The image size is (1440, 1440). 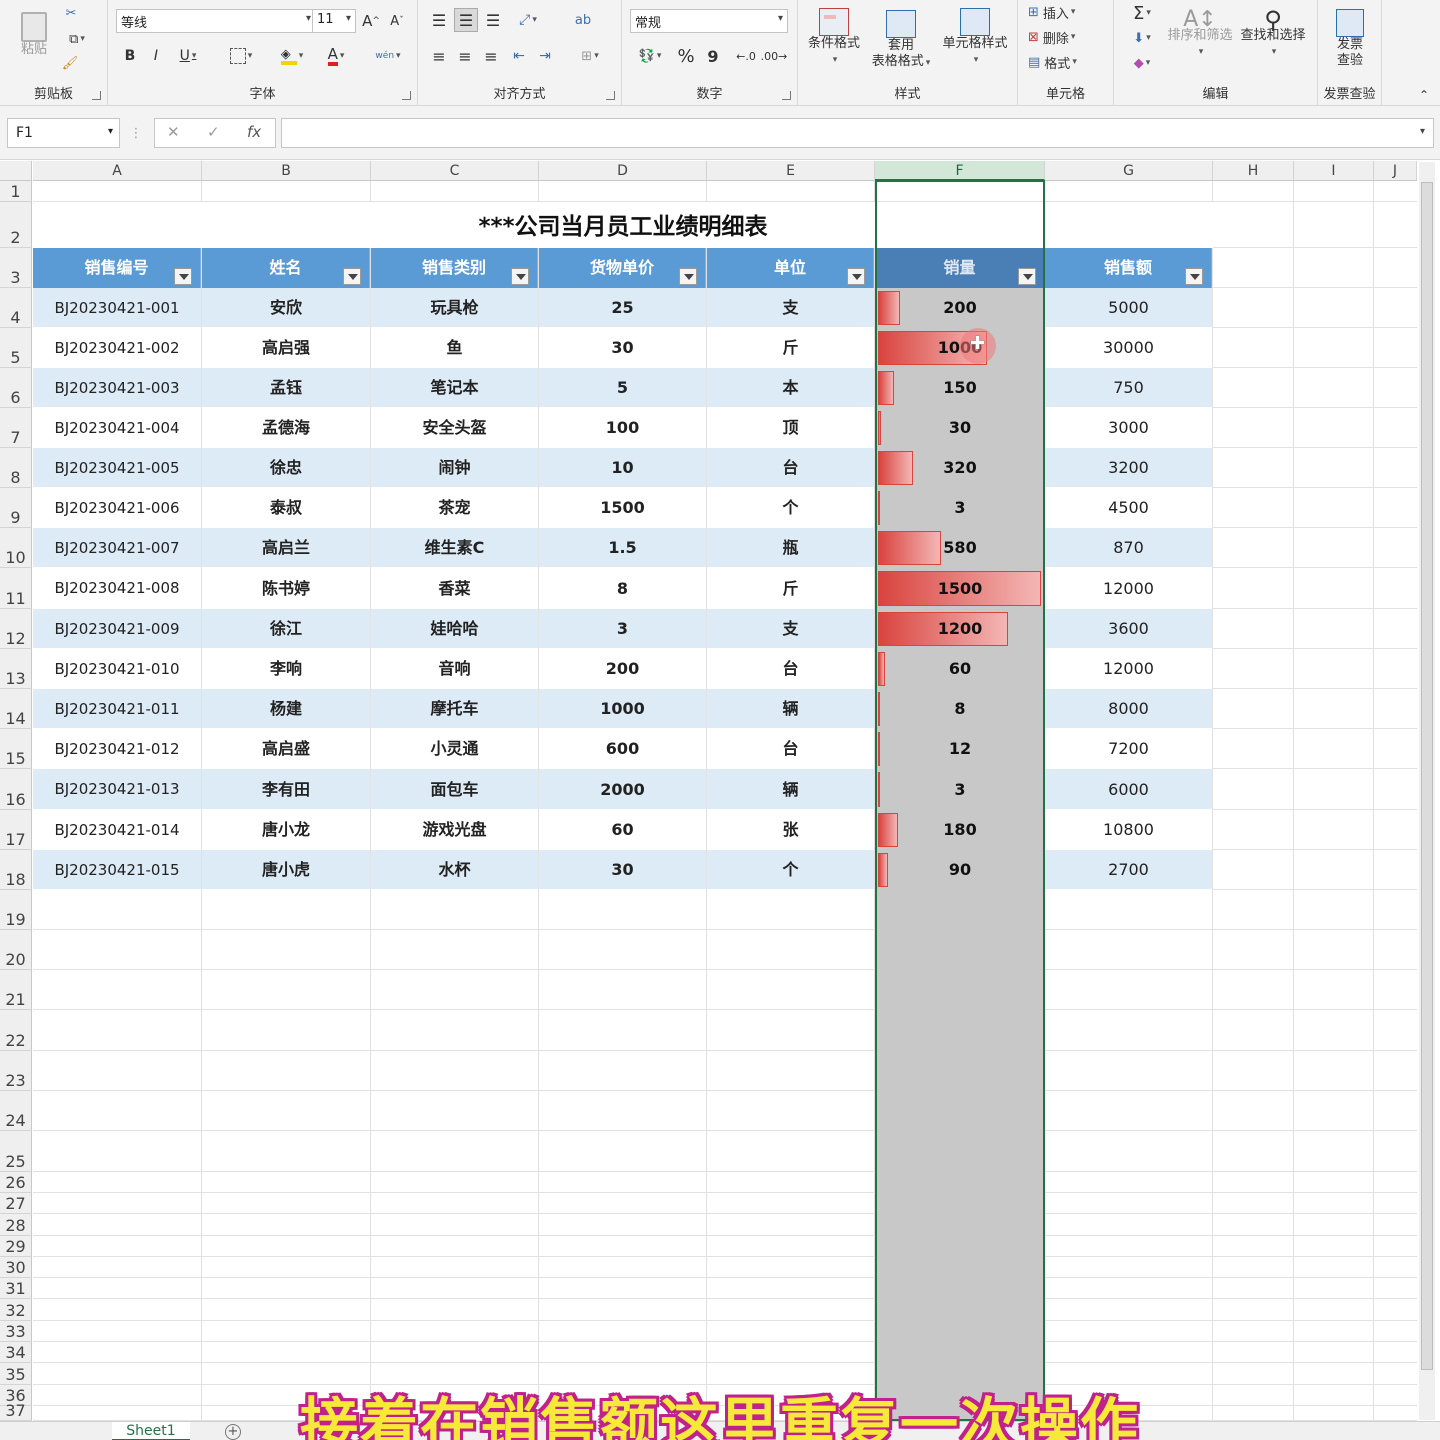 I want to click on row-header-24: 24, so click(x=16, y=1111).